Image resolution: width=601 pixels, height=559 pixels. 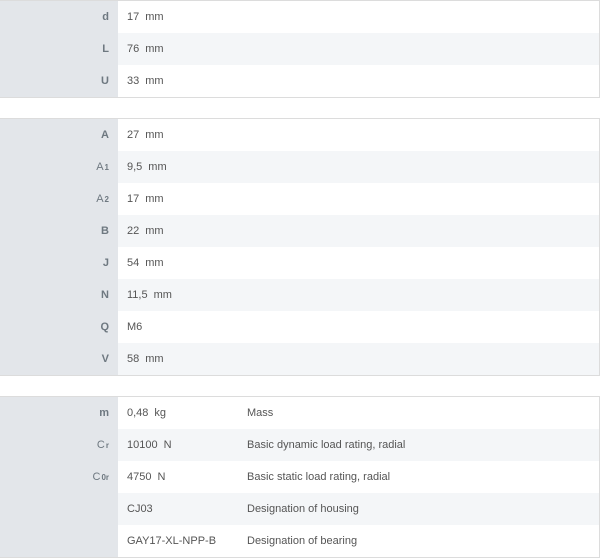 What do you see at coordinates (326, 445) in the screenshot?
I see `param-description: Basic dynamic load rating, radial` at bounding box center [326, 445].